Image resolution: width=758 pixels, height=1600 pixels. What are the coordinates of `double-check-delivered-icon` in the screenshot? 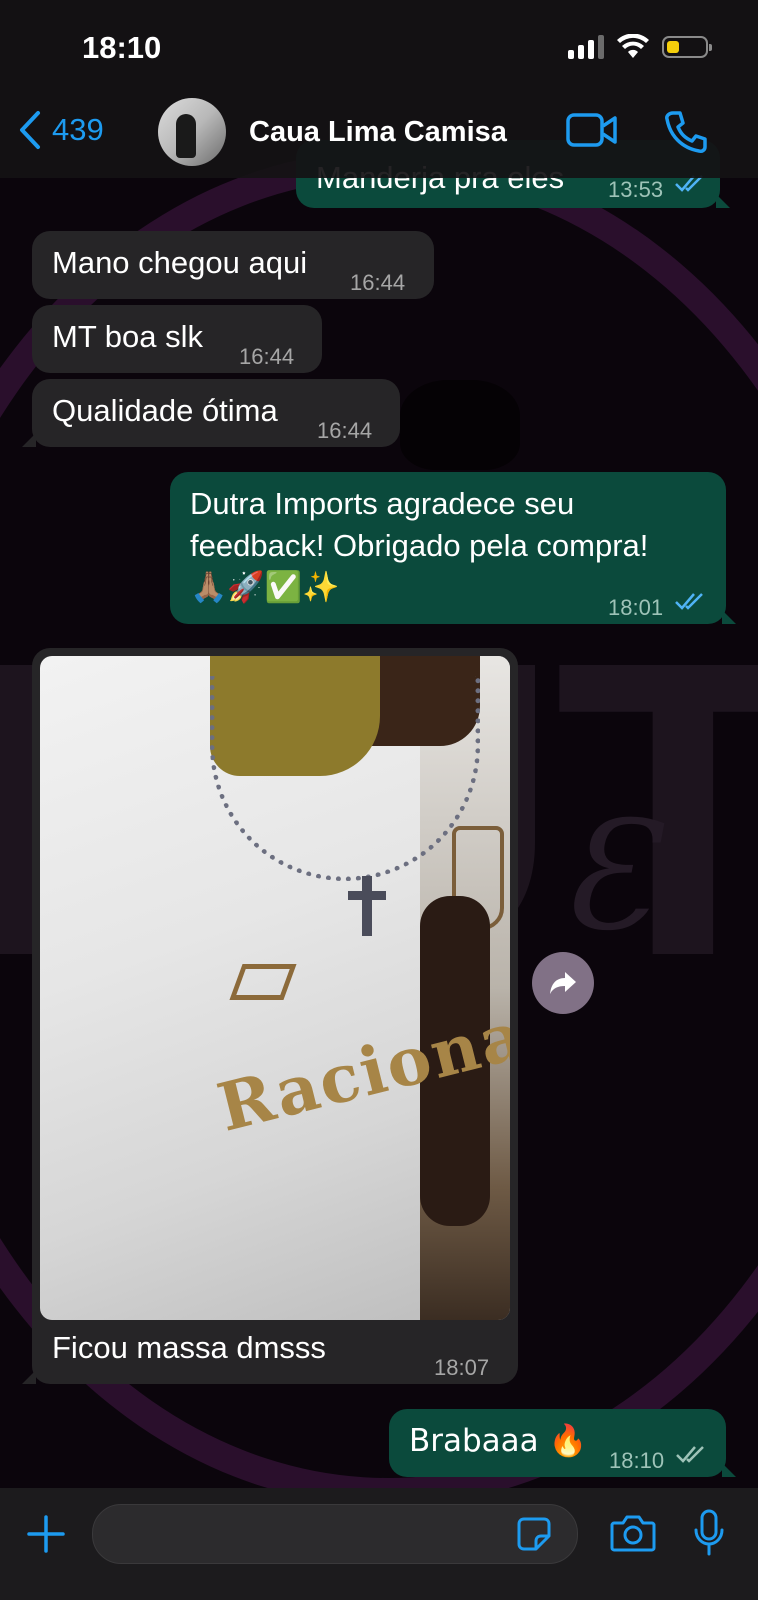 It's located at (690, 1454).